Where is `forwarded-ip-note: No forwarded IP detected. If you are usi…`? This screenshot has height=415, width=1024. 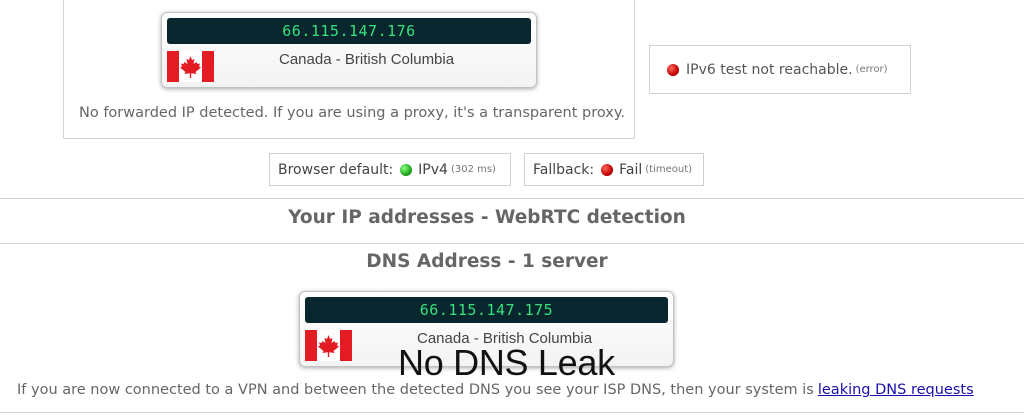 forwarded-ip-note: No forwarded IP detected. If you are usi… is located at coordinates (352, 113).